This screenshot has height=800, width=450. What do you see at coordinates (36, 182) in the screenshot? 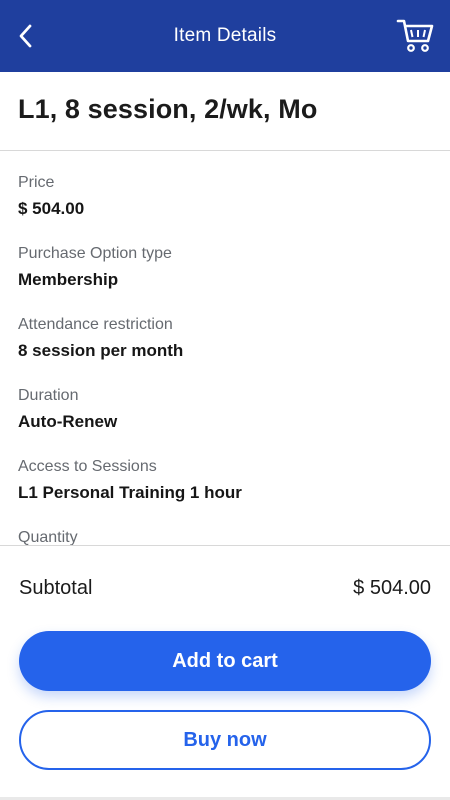
I see `price-label: Price` at bounding box center [36, 182].